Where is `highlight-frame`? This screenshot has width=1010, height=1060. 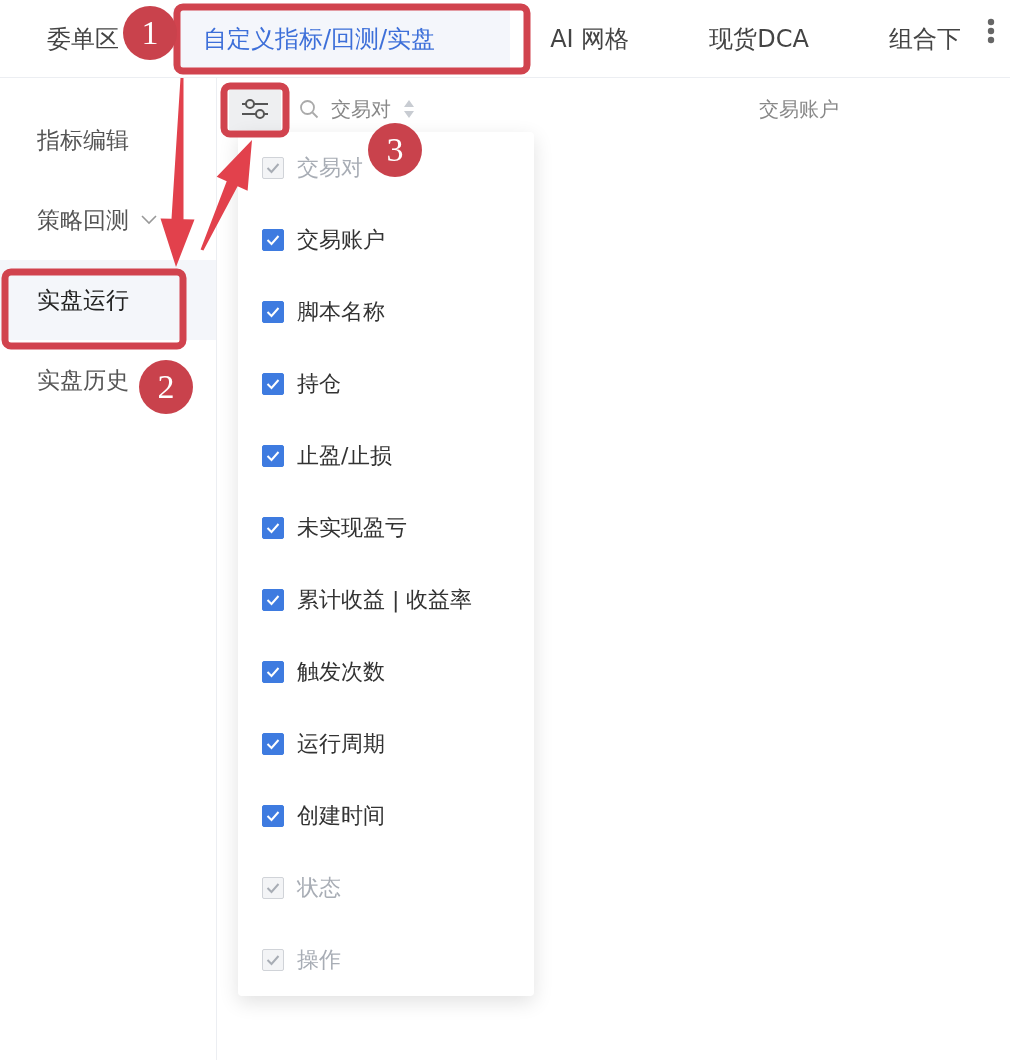
highlight-frame is located at coordinates (255, 110).